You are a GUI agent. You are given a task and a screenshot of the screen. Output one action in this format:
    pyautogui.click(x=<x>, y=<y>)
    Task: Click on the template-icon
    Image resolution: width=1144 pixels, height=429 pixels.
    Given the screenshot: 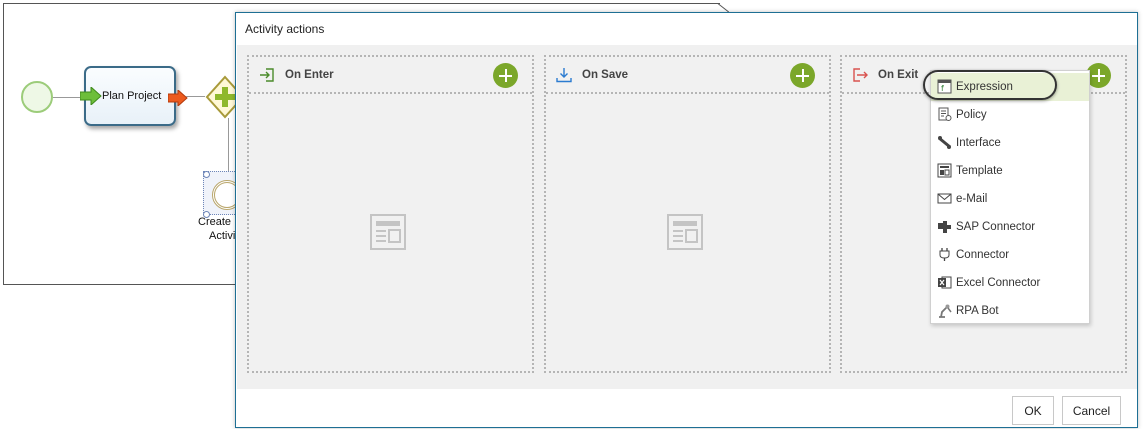 What is the action you would take?
    pyautogui.click(x=944, y=170)
    